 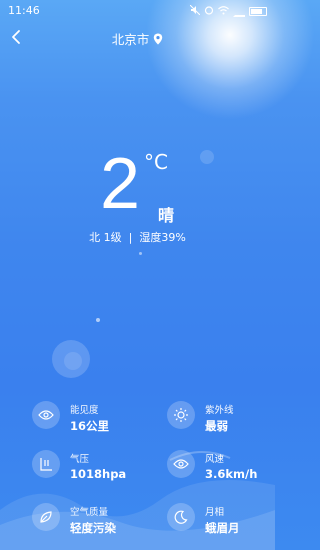 What do you see at coordinates (137, 237) in the screenshot?
I see `weather-meta: 北 1级 | 湿度39%` at bounding box center [137, 237].